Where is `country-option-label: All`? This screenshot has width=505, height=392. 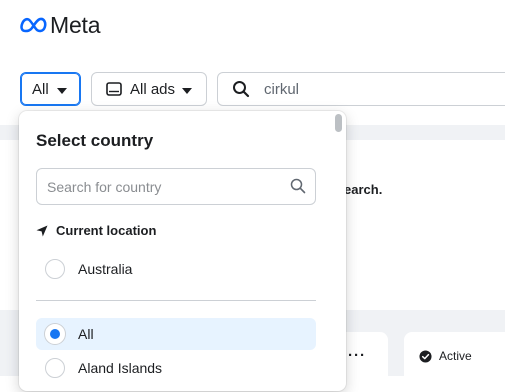 country-option-label: All is located at coordinates (86, 334).